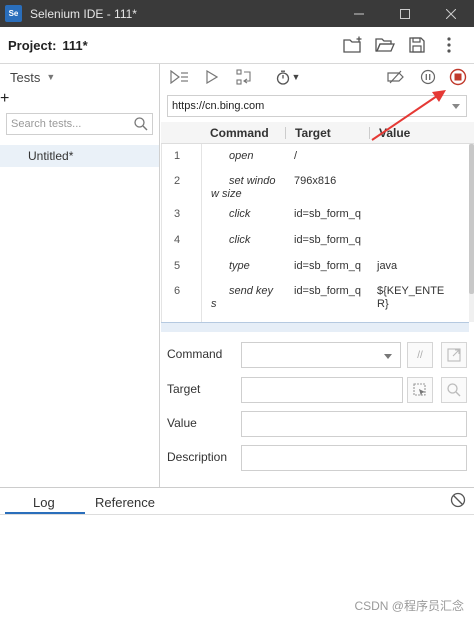  Describe the element at coordinates (282, 77) in the screenshot. I see `stopwatch-icon` at that location.